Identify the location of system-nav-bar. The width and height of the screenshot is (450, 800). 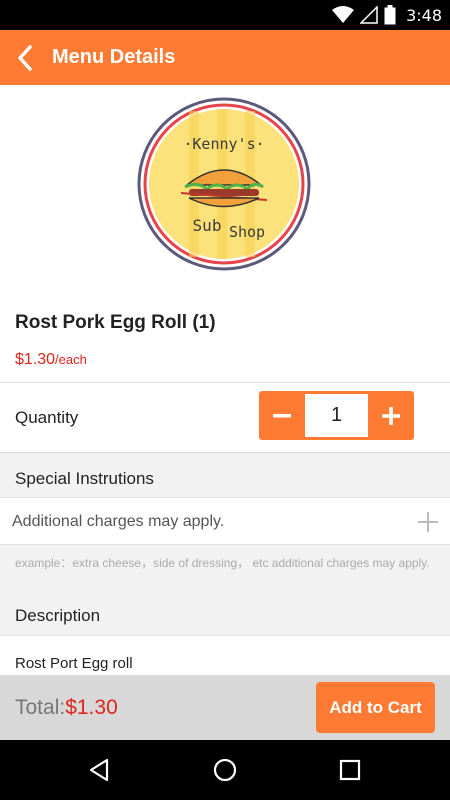
(225, 770).